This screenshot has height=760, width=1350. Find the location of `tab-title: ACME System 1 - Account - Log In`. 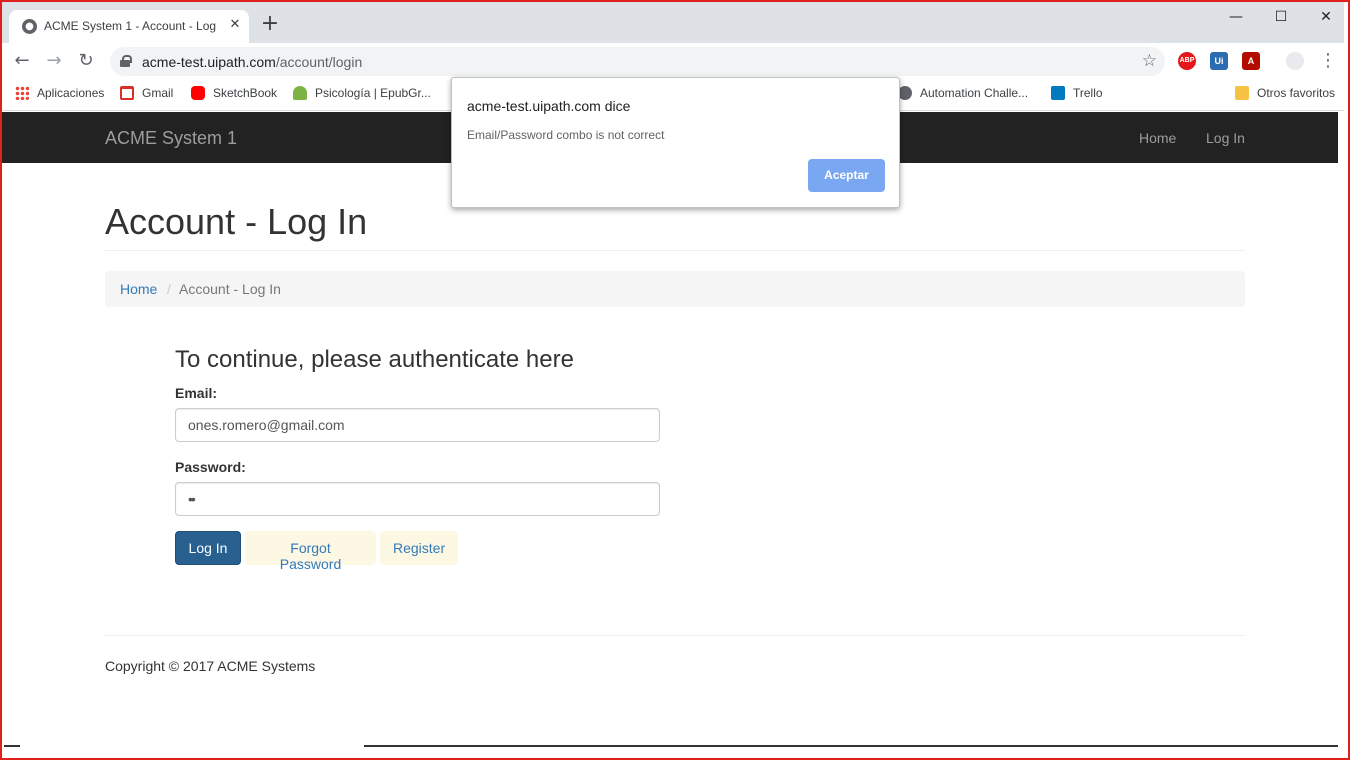

tab-title: ACME System 1 - Account - Log In is located at coordinates (131, 26).